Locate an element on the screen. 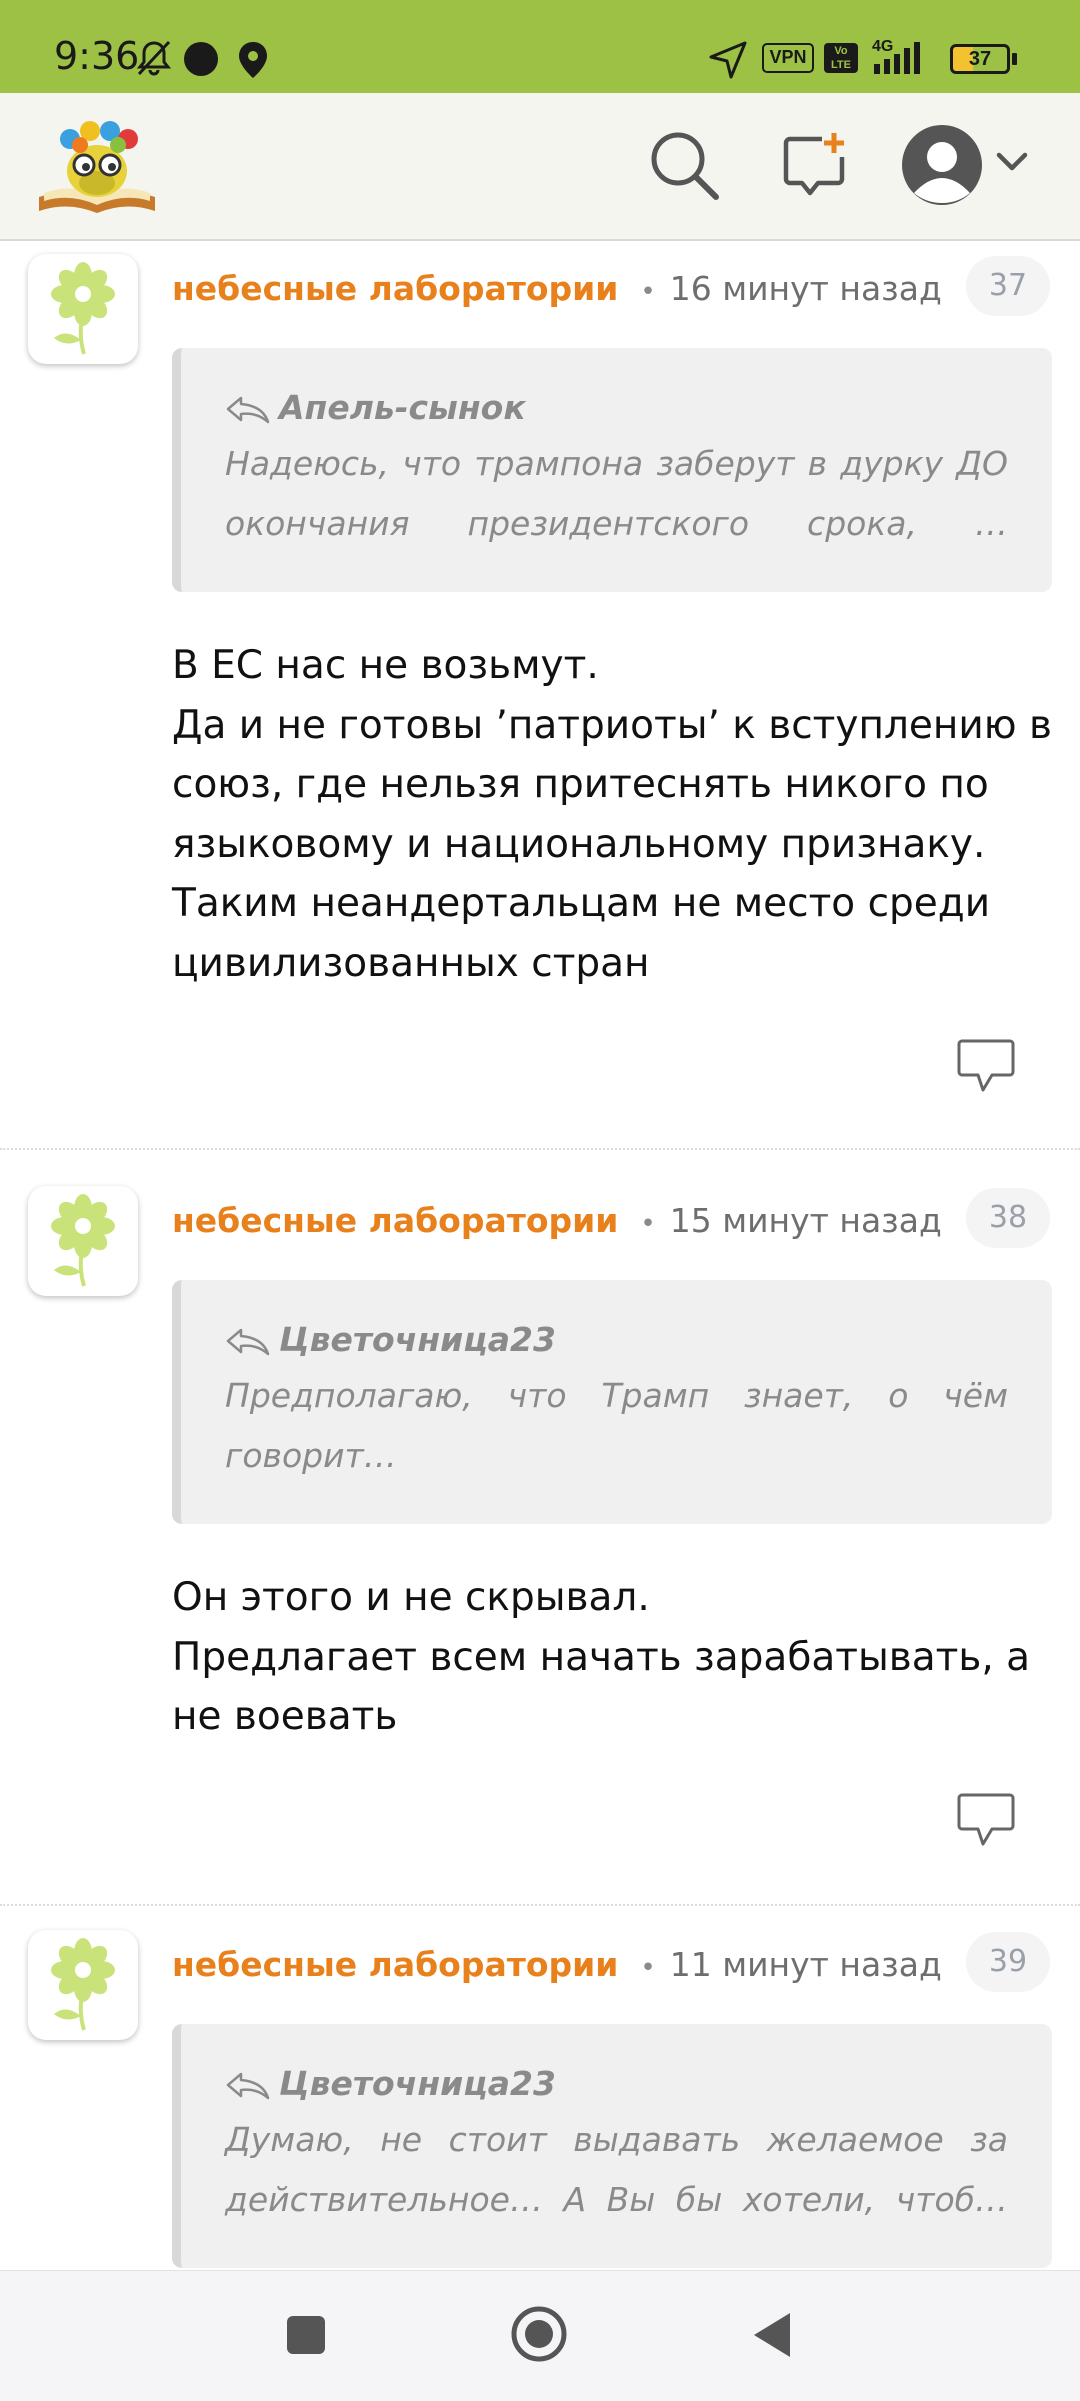  square-icon is located at coordinates (306, 2335).